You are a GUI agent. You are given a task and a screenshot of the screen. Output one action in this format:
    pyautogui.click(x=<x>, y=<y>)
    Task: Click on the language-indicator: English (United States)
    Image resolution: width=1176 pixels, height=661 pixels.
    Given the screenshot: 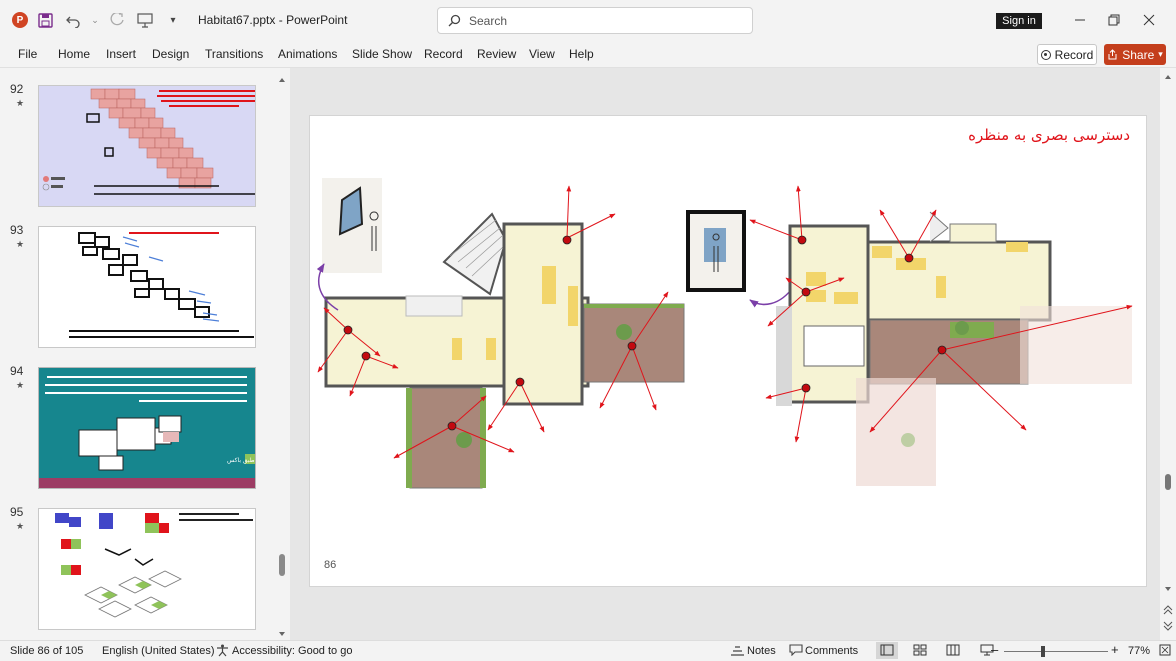 What is the action you would take?
    pyautogui.click(x=158, y=651)
    